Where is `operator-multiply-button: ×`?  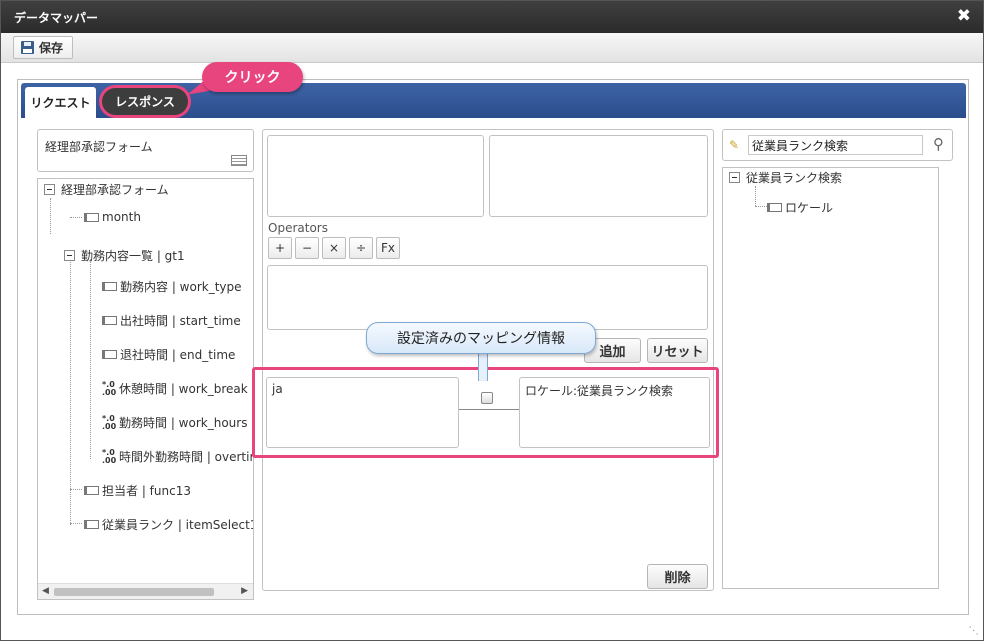
operator-multiply-button: × is located at coordinates (334, 248).